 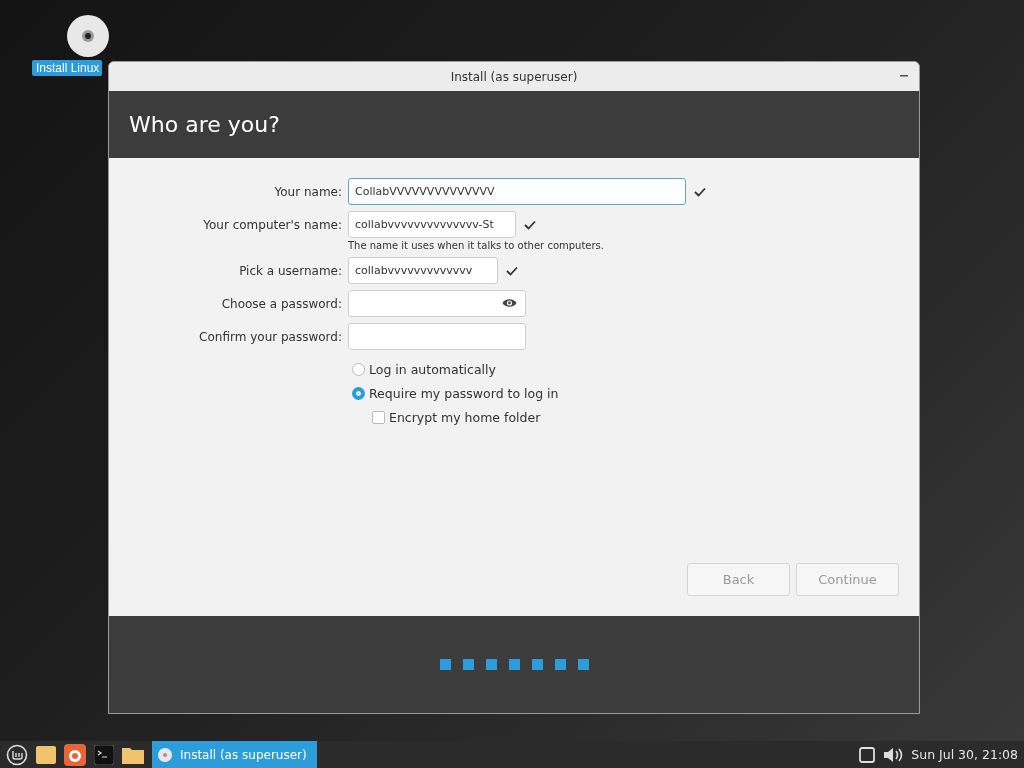 I want to click on network-icon, so click(x=867, y=754).